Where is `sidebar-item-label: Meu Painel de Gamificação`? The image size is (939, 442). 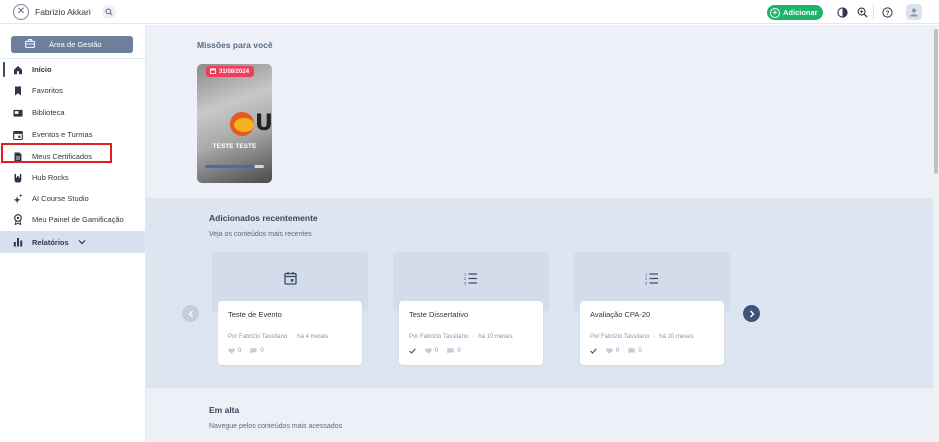
sidebar-item-label: Meu Painel de Gamificação is located at coordinates (78, 219).